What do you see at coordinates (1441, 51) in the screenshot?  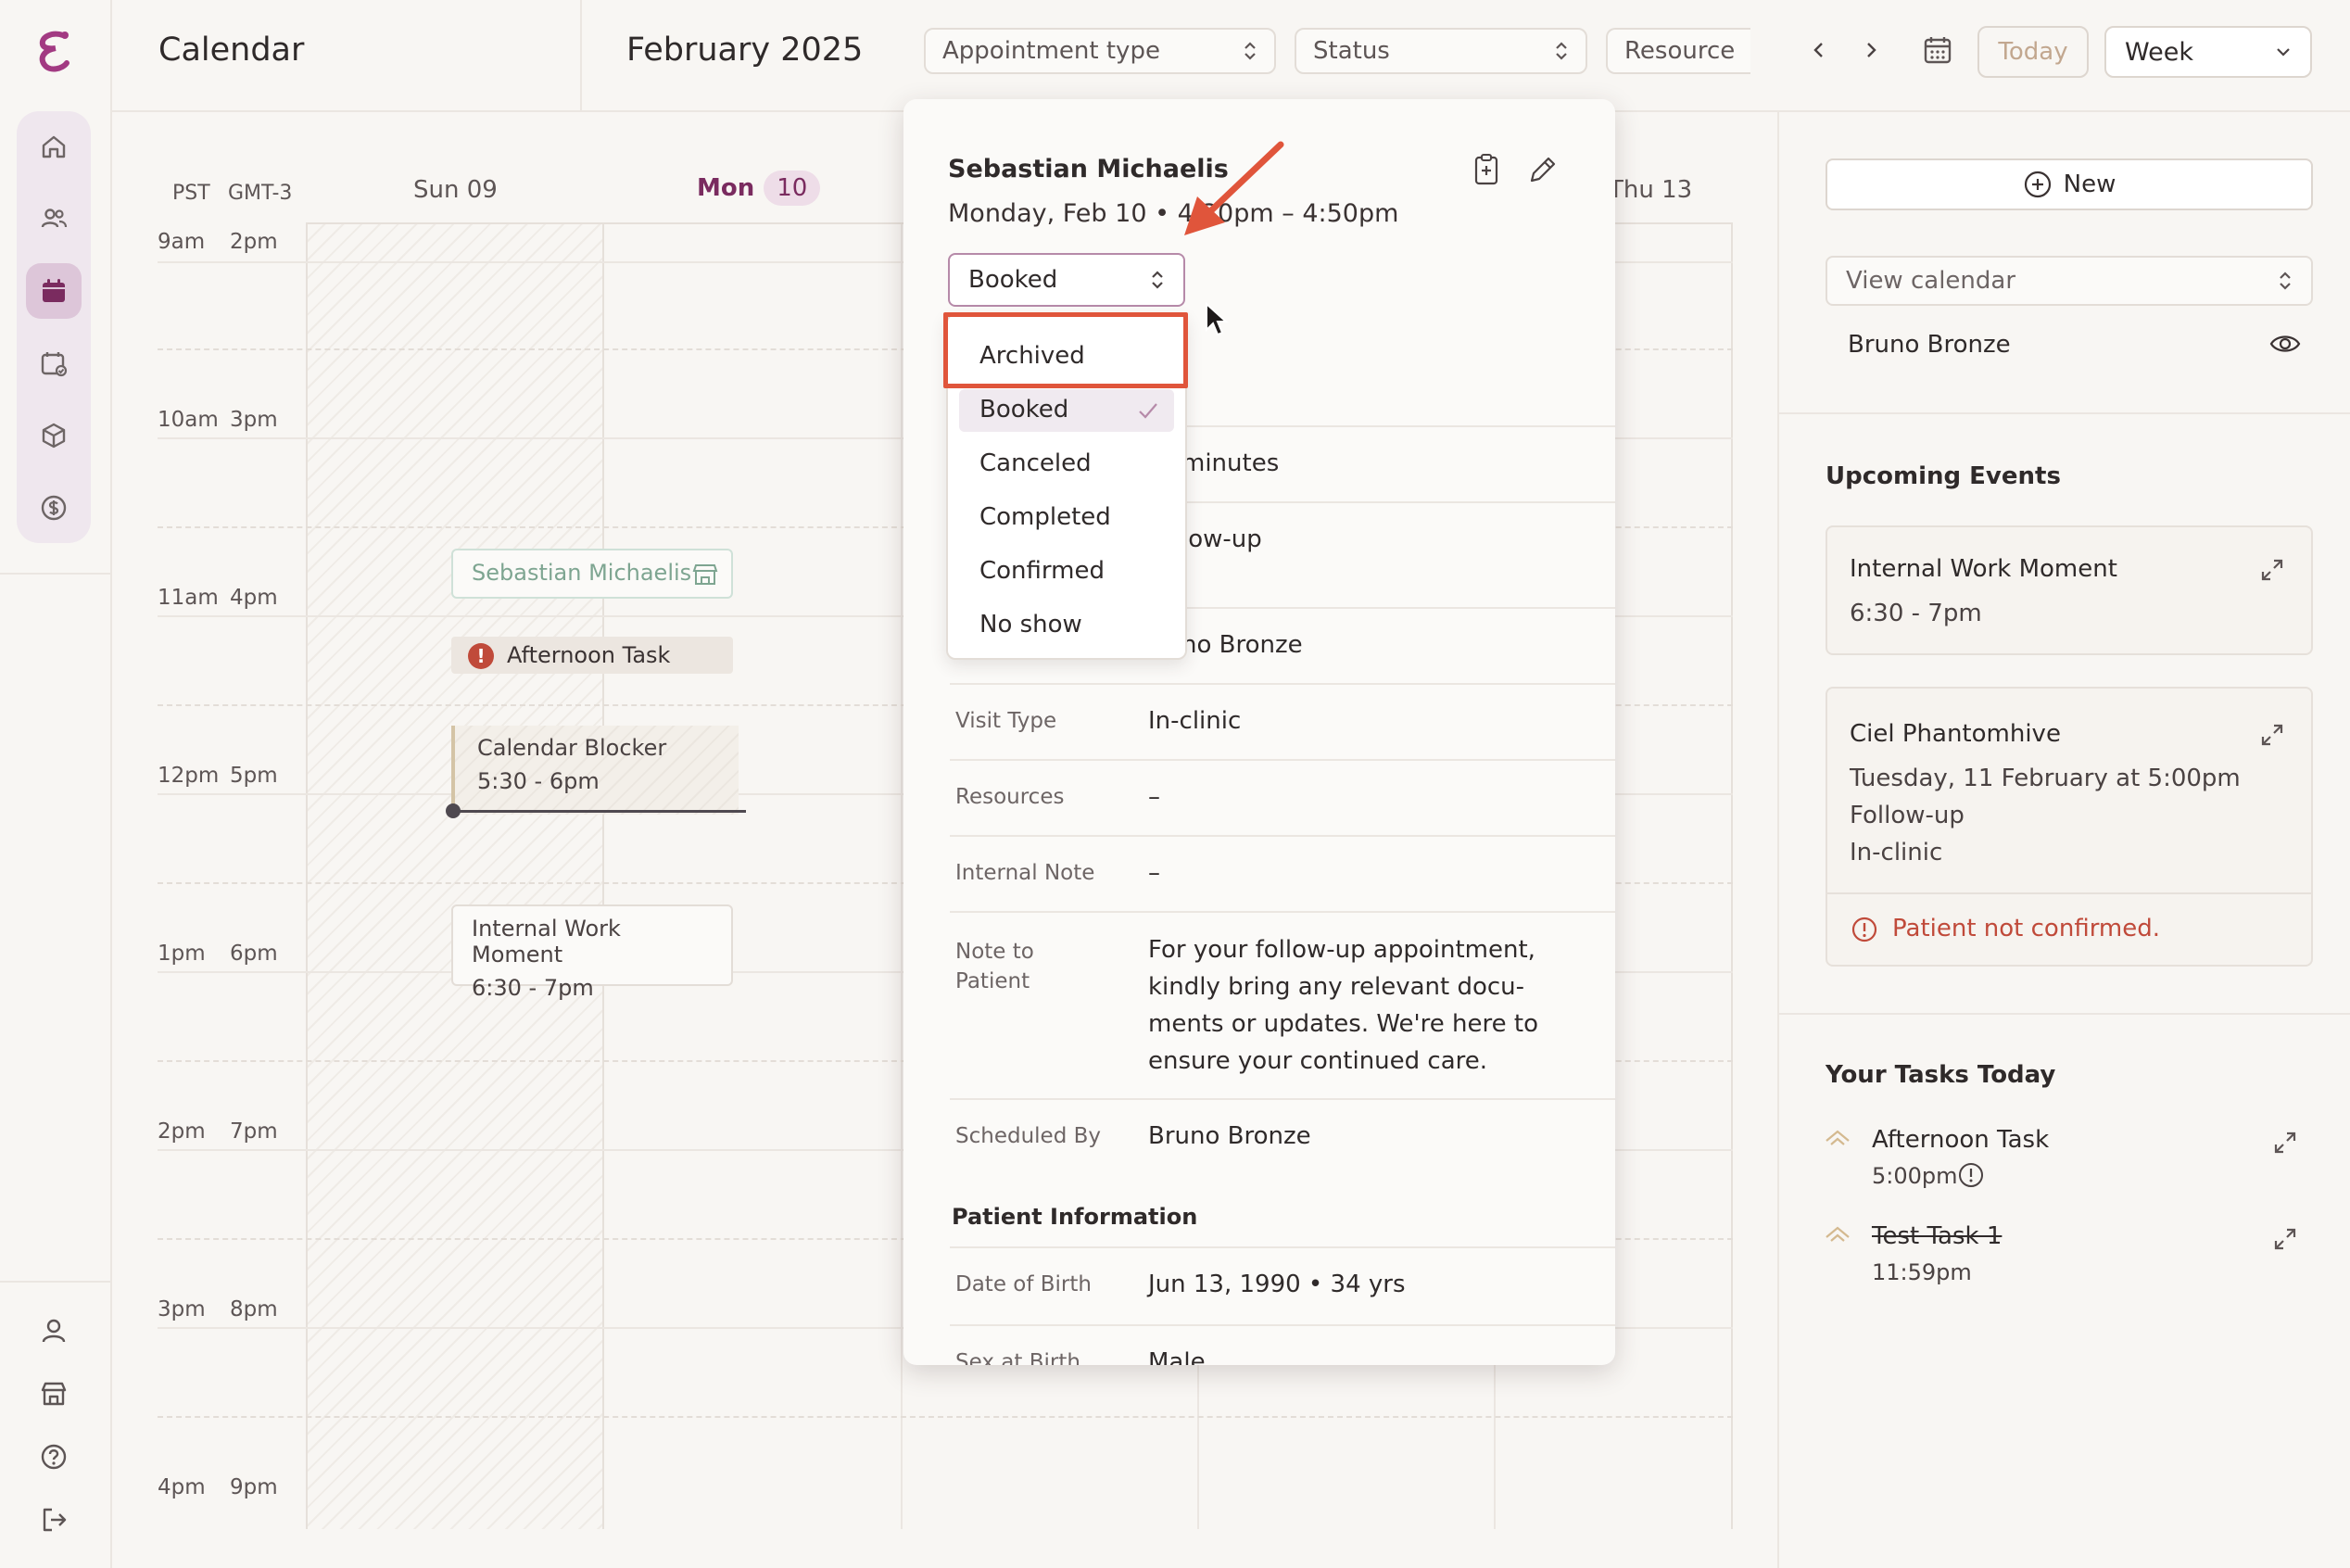 I see `status-filter: Status` at bounding box center [1441, 51].